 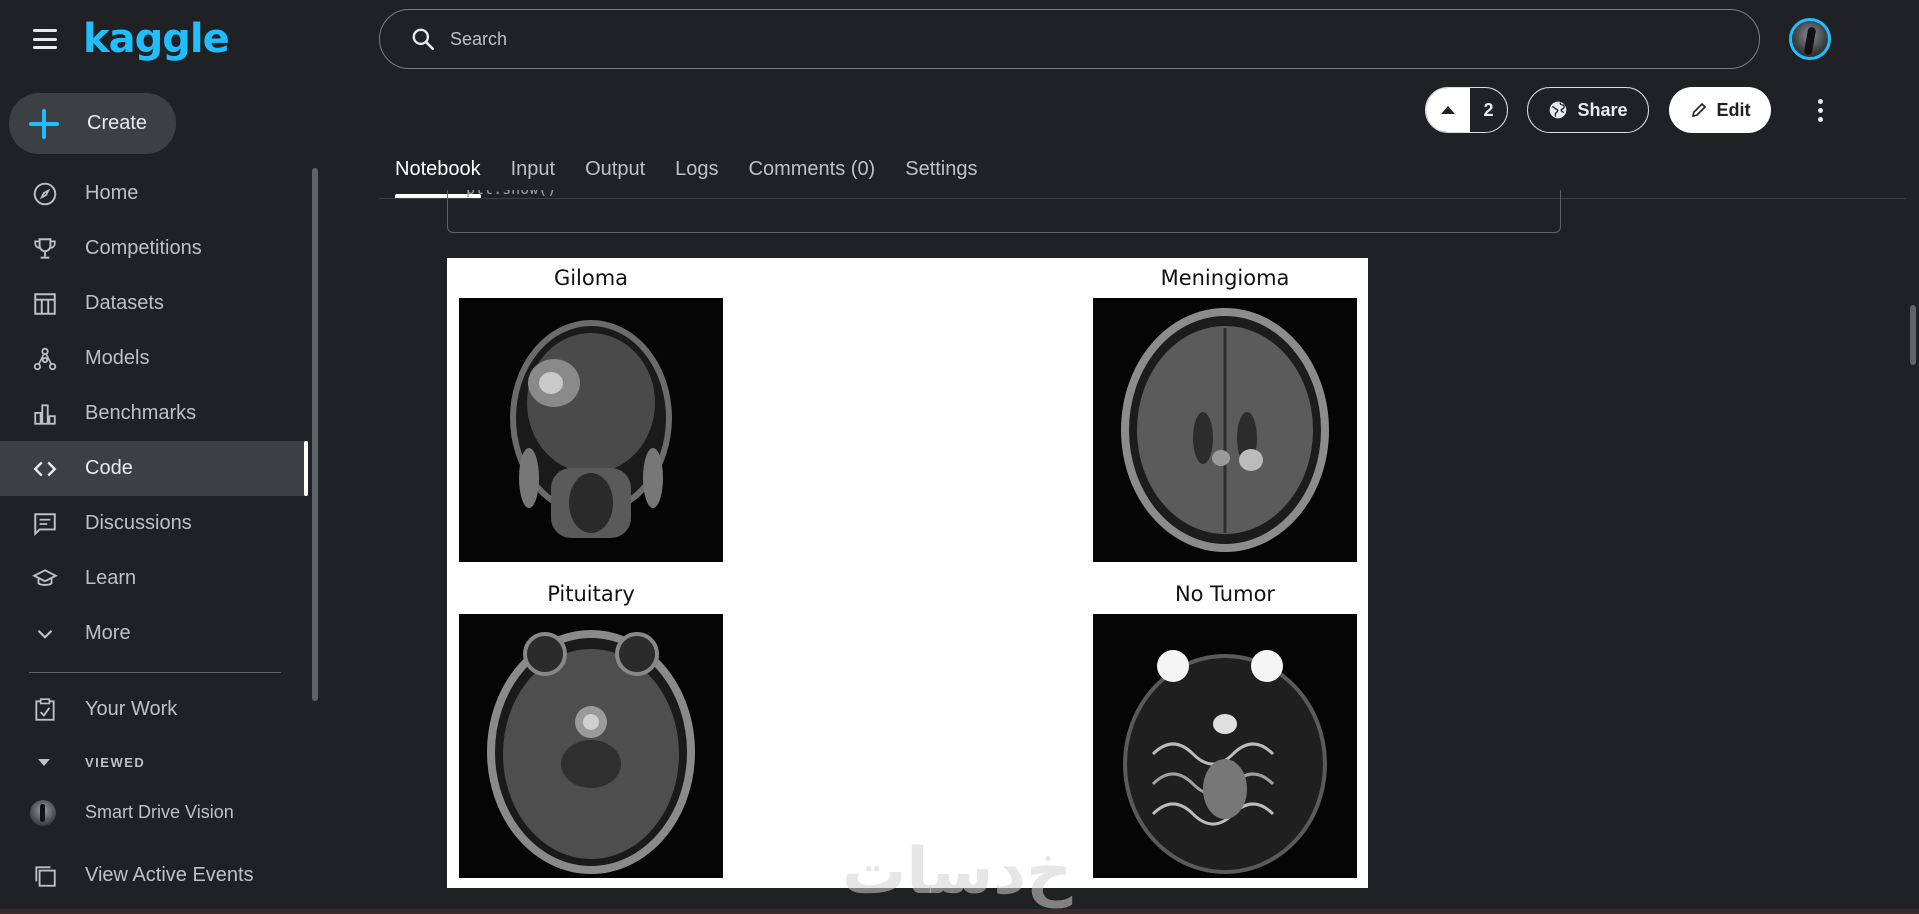 I want to click on sidebar-item-label: Benchmarks, so click(x=141, y=413).